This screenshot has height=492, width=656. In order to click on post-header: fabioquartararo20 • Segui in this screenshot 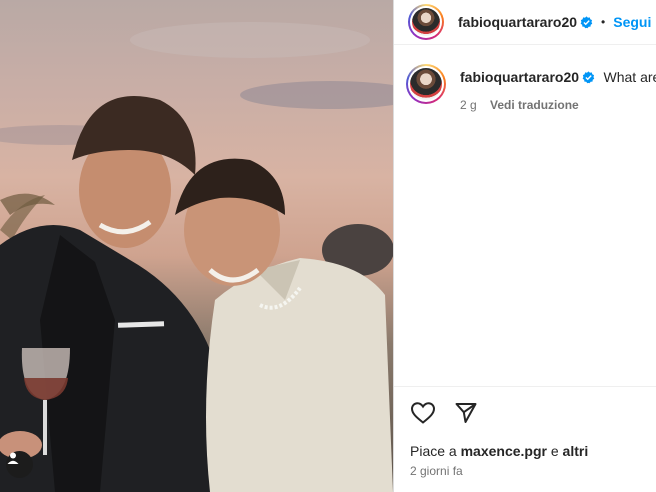, I will do `click(525, 22)`.